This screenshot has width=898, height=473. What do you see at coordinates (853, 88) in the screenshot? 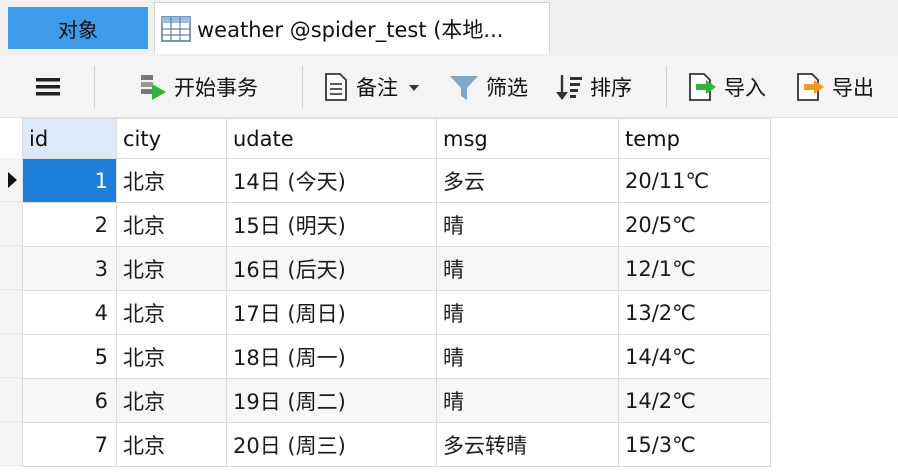
I see `export-label: 导出` at bounding box center [853, 88].